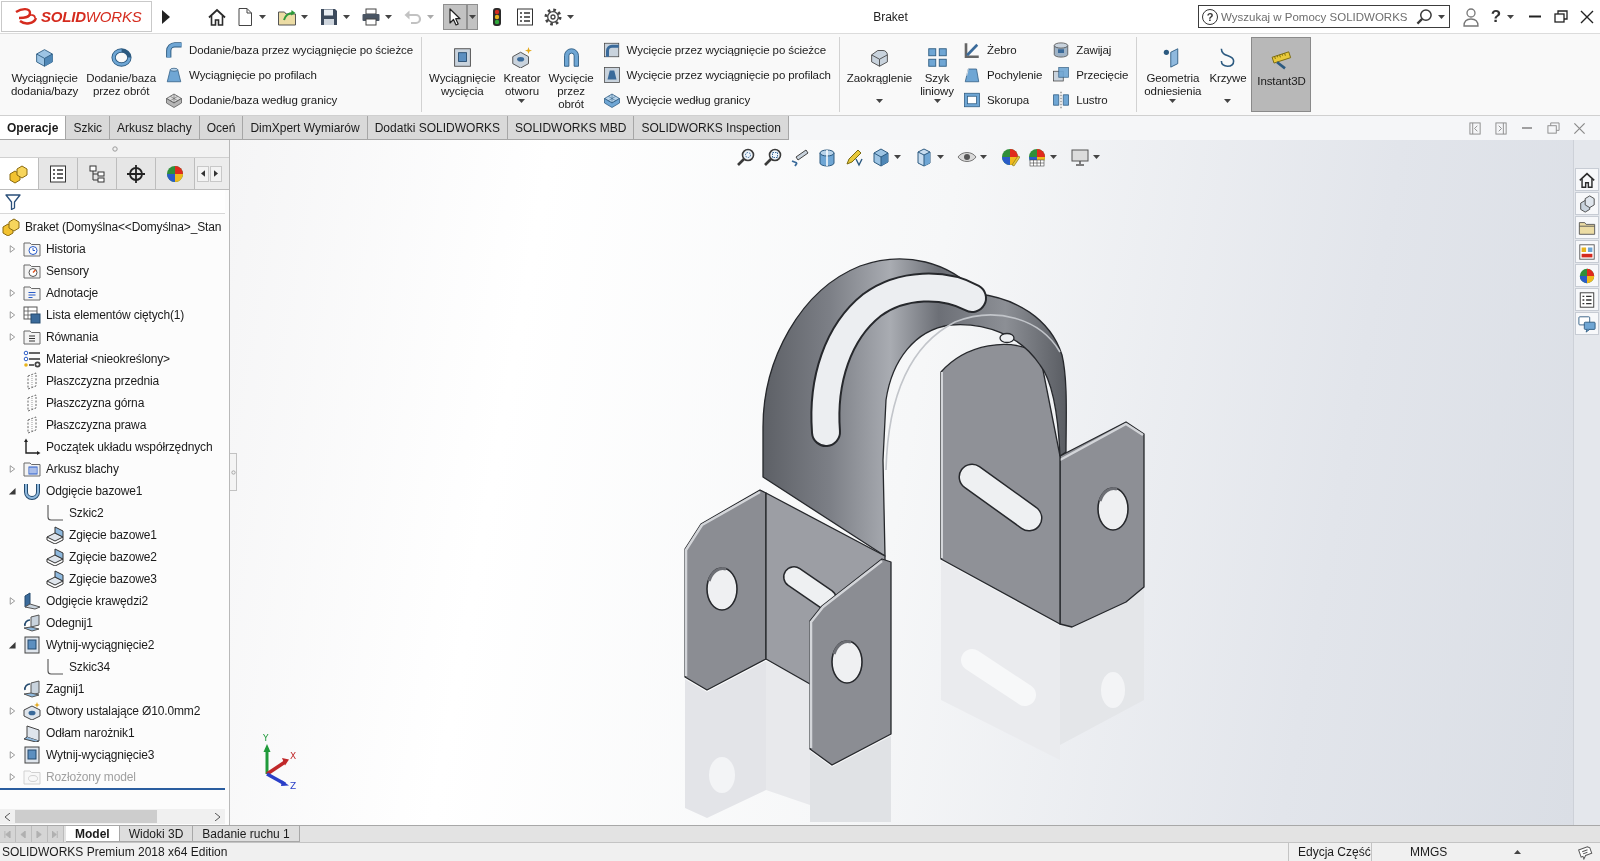 This screenshot has width=1600, height=861. I want to click on tree-item: Arkusz blachy, so click(82, 469).